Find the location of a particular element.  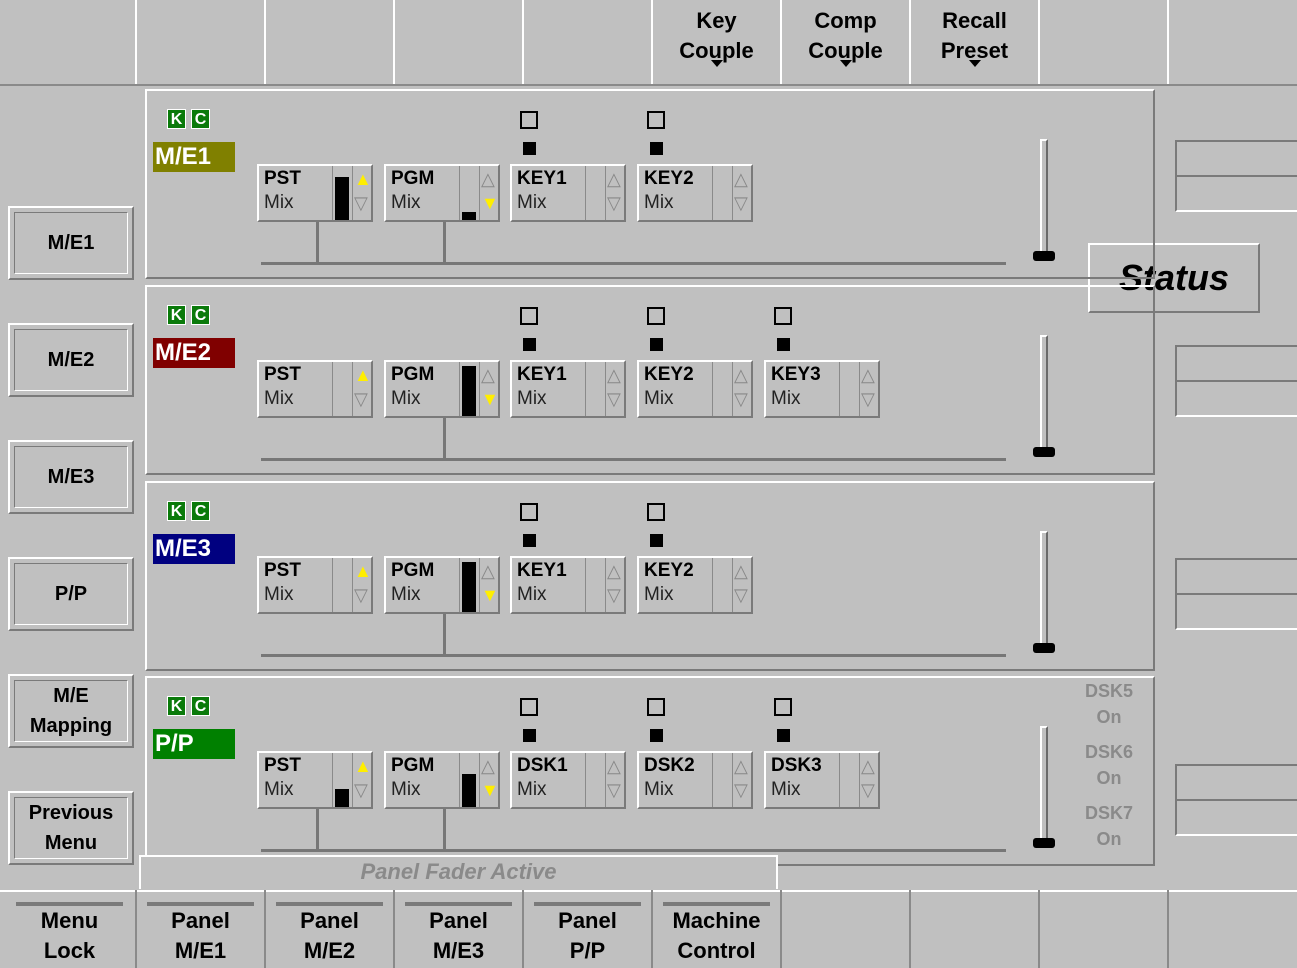

me1-button: M/E1 is located at coordinates (71, 243).